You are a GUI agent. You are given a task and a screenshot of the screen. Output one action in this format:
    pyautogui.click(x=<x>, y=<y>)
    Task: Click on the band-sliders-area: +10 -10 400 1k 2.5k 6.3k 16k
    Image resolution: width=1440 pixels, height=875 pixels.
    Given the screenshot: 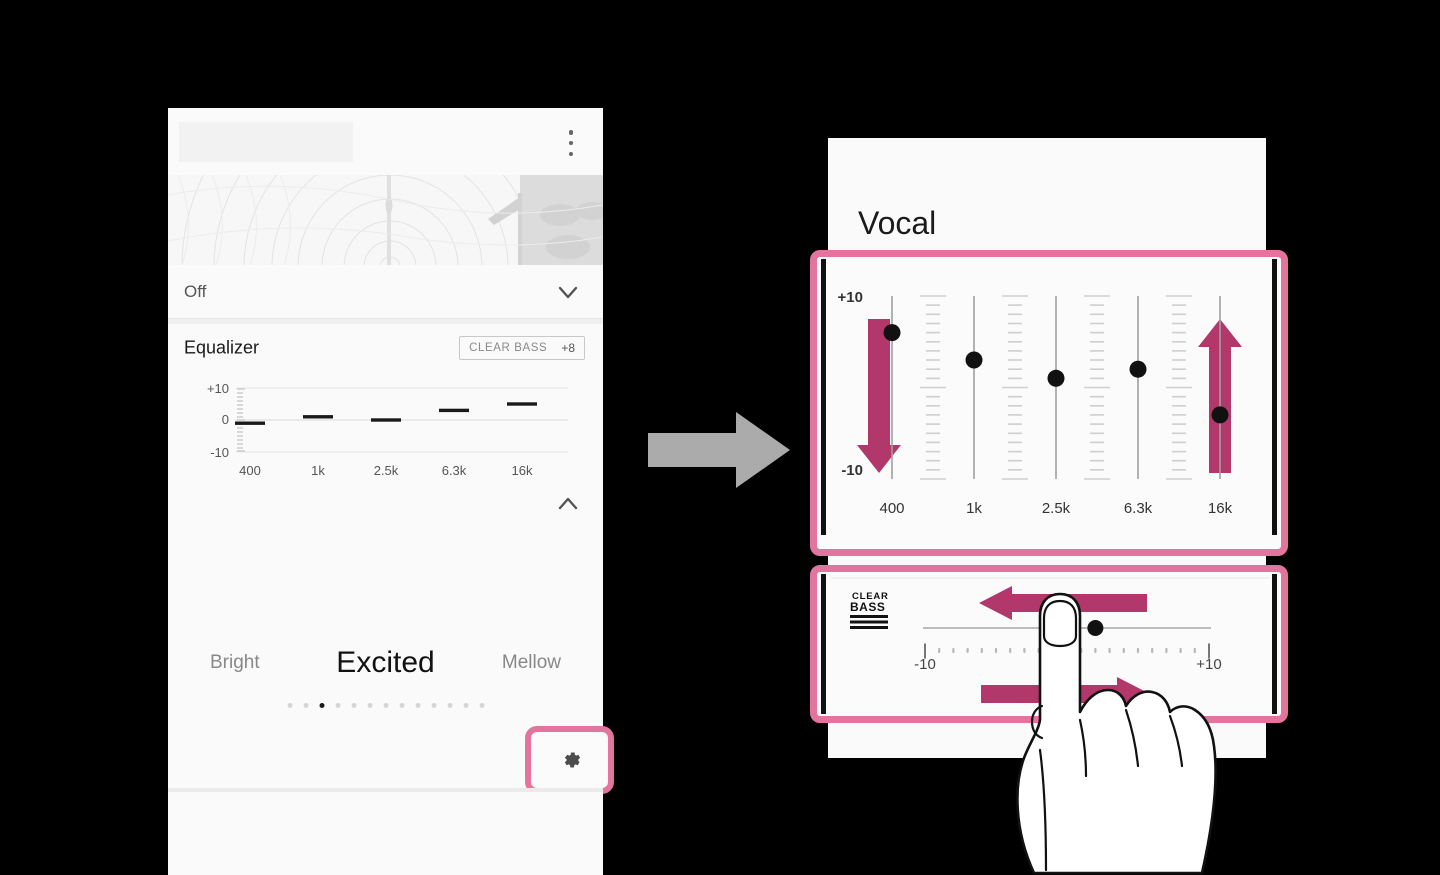 What is the action you would take?
    pyautogui.click(x=1049, y=403)
    